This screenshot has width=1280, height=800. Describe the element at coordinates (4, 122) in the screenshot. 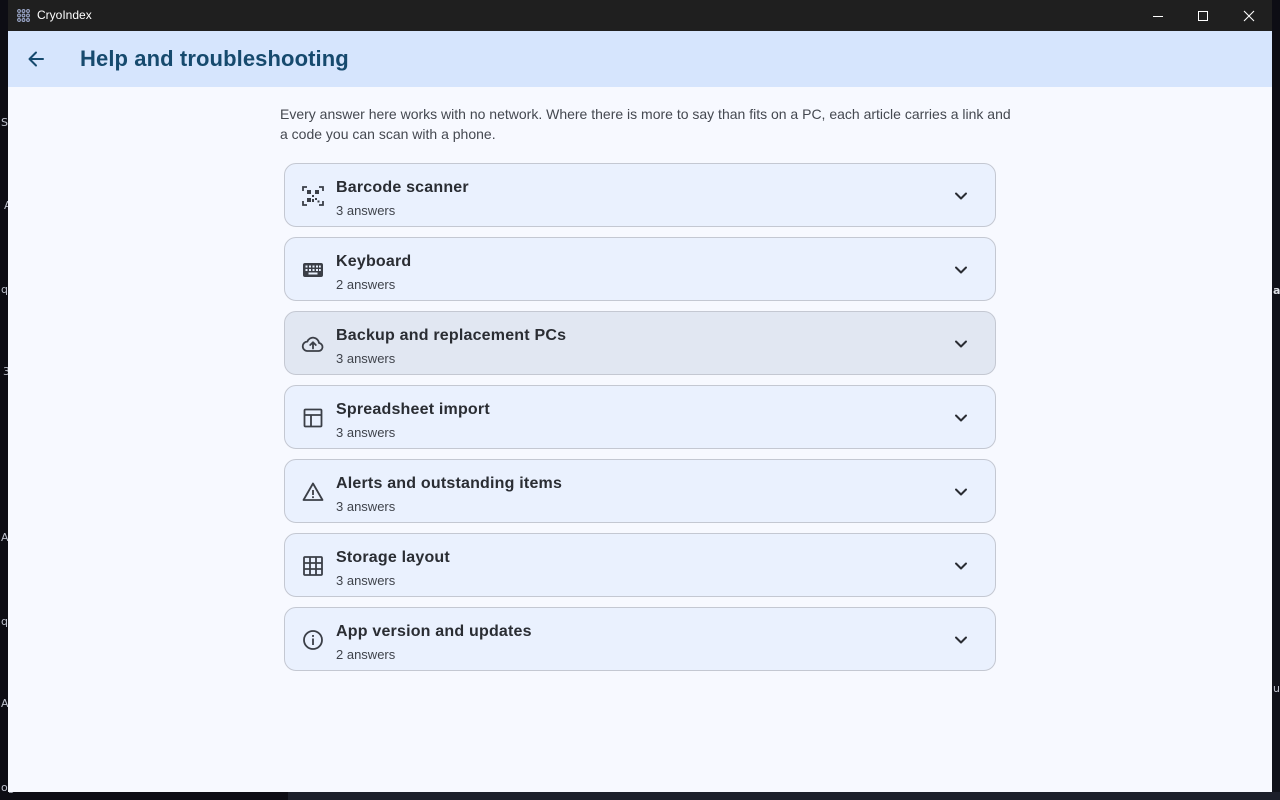

I see `background-text: S` at that location.